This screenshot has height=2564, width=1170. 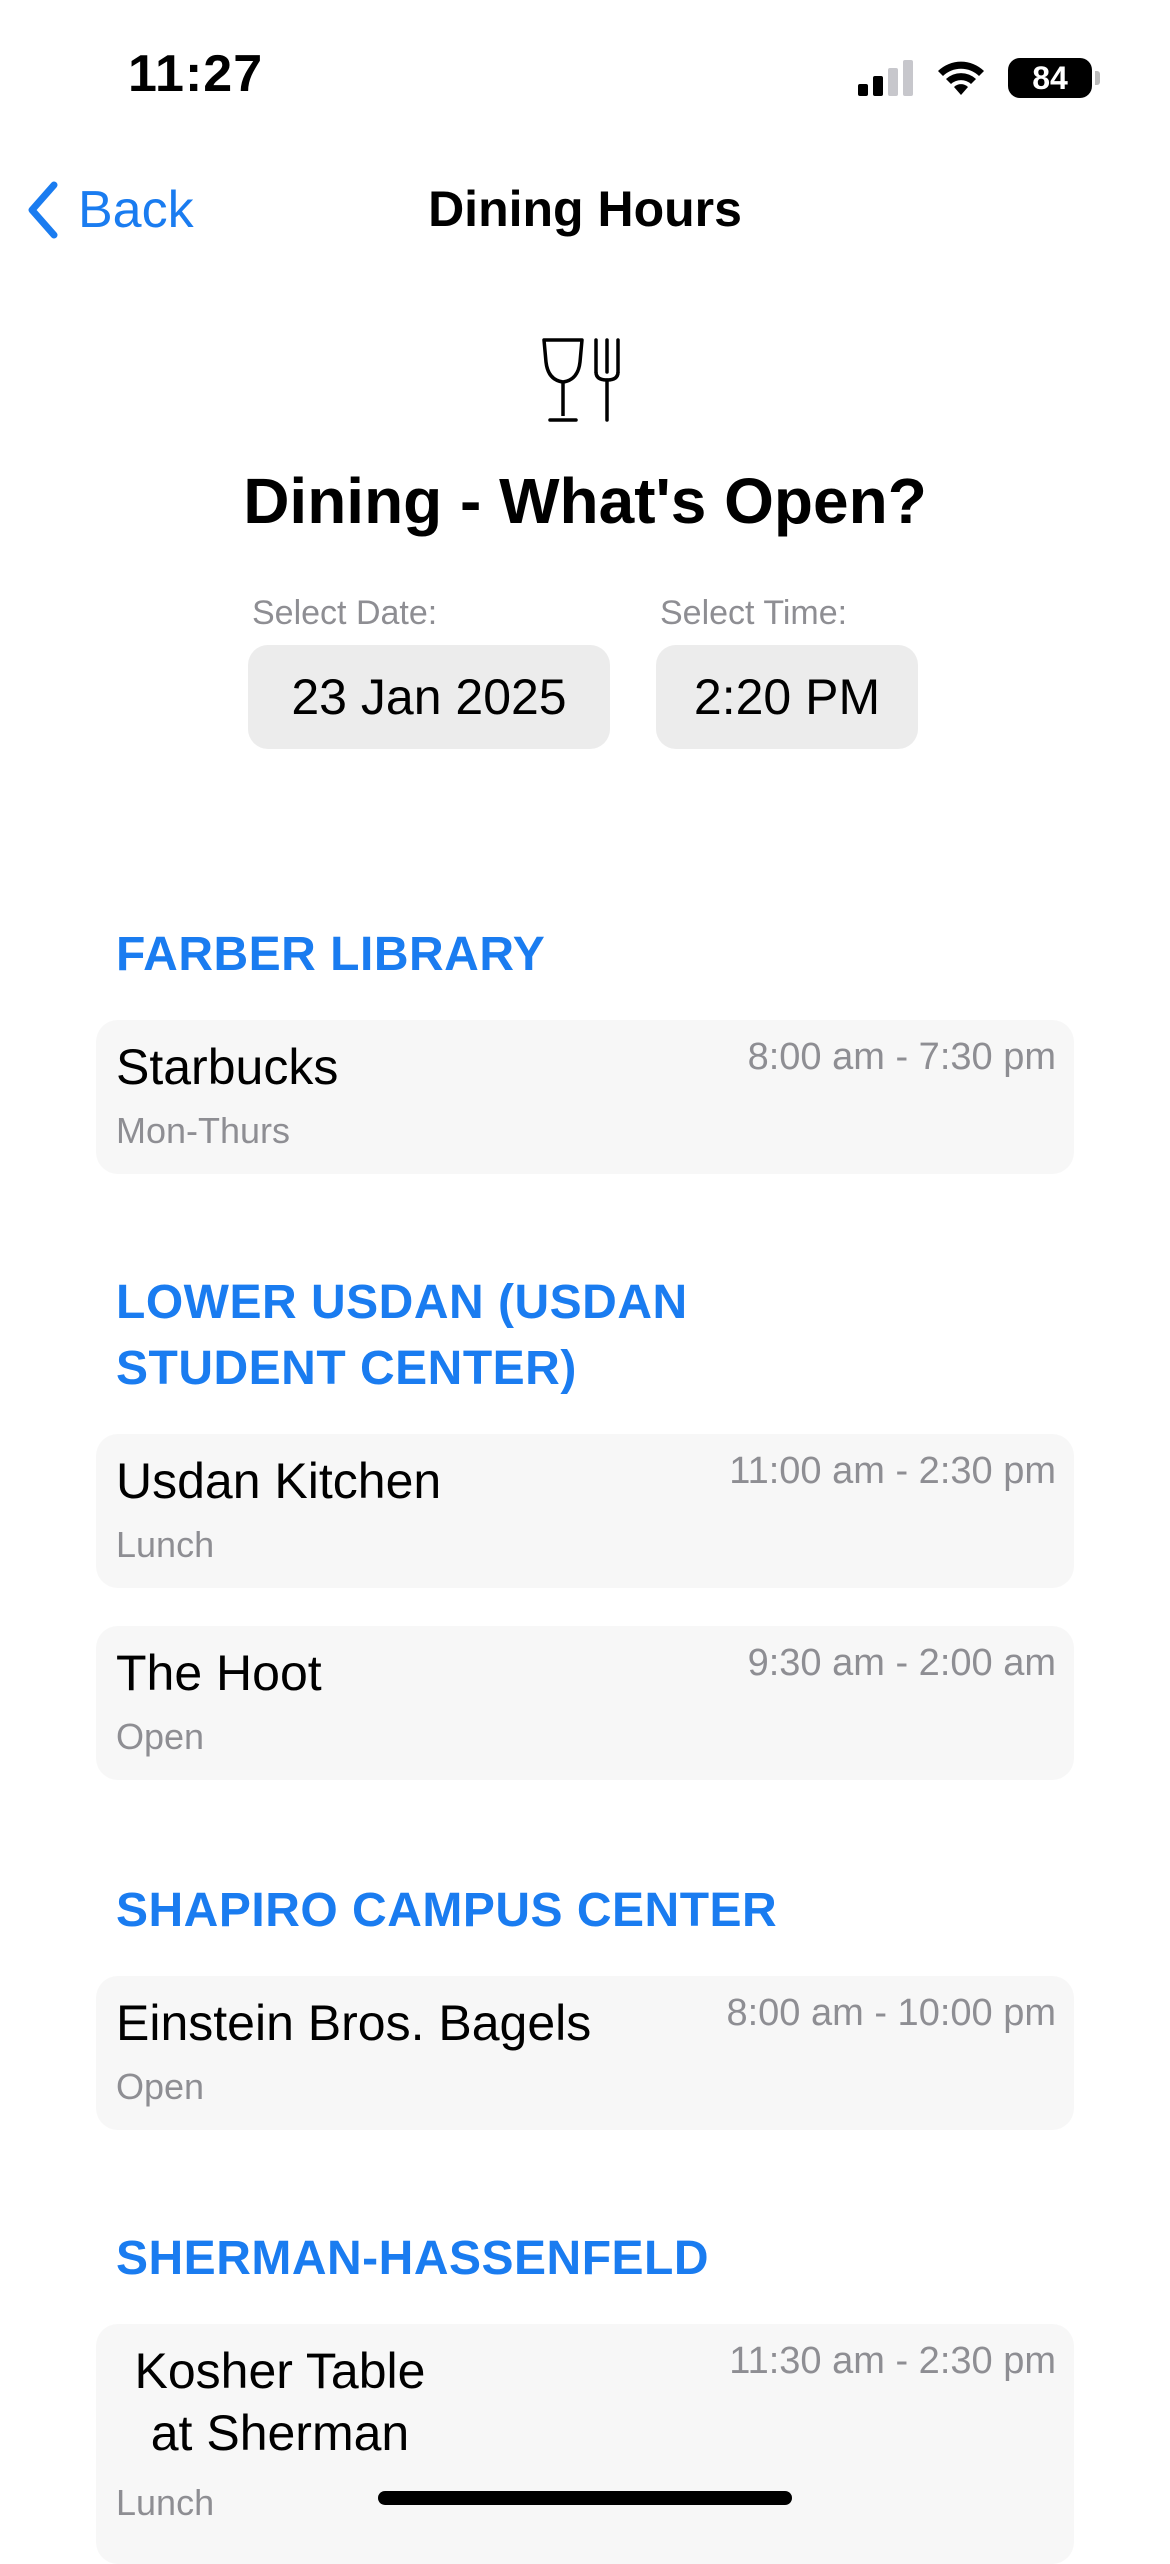 I want to click on location-name: Usdan Kitchen, so click(x=279, y=1481).